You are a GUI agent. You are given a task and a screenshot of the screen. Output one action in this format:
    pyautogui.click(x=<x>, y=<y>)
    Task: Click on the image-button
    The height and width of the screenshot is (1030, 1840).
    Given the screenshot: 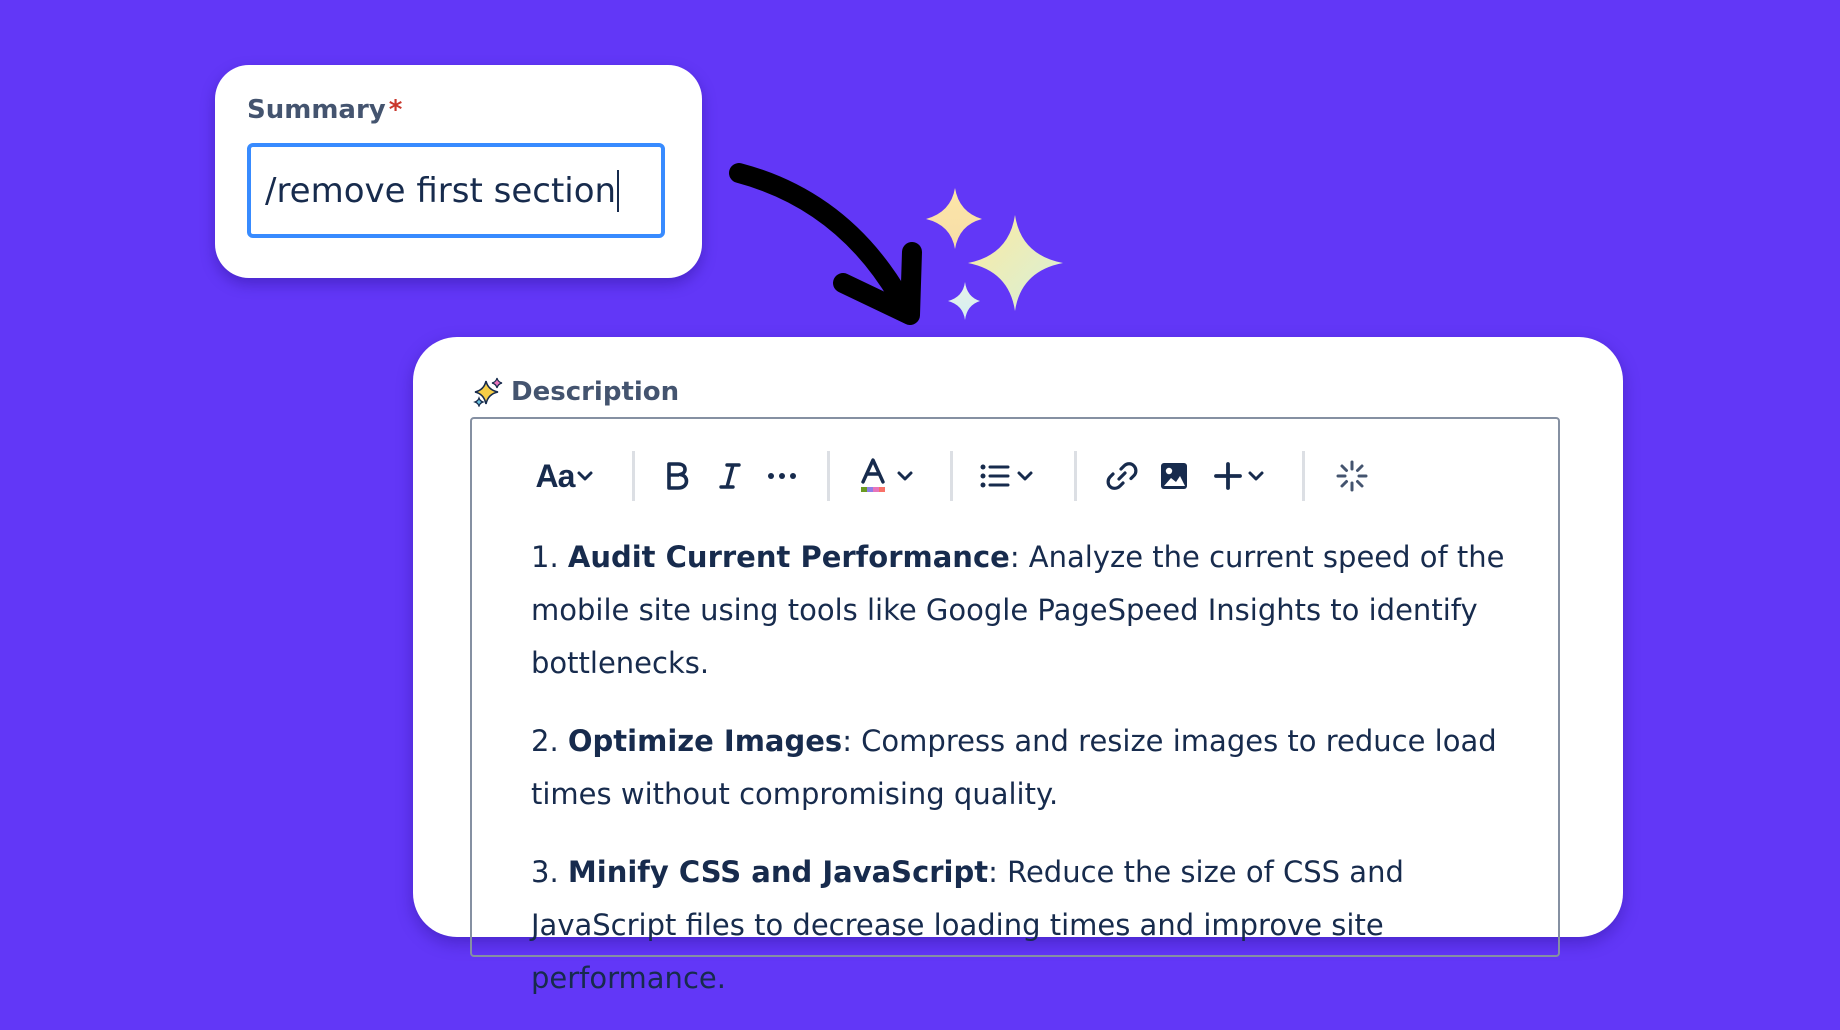 What is the action you would take?
    pyautogui.click(x=1174, y=476)
    